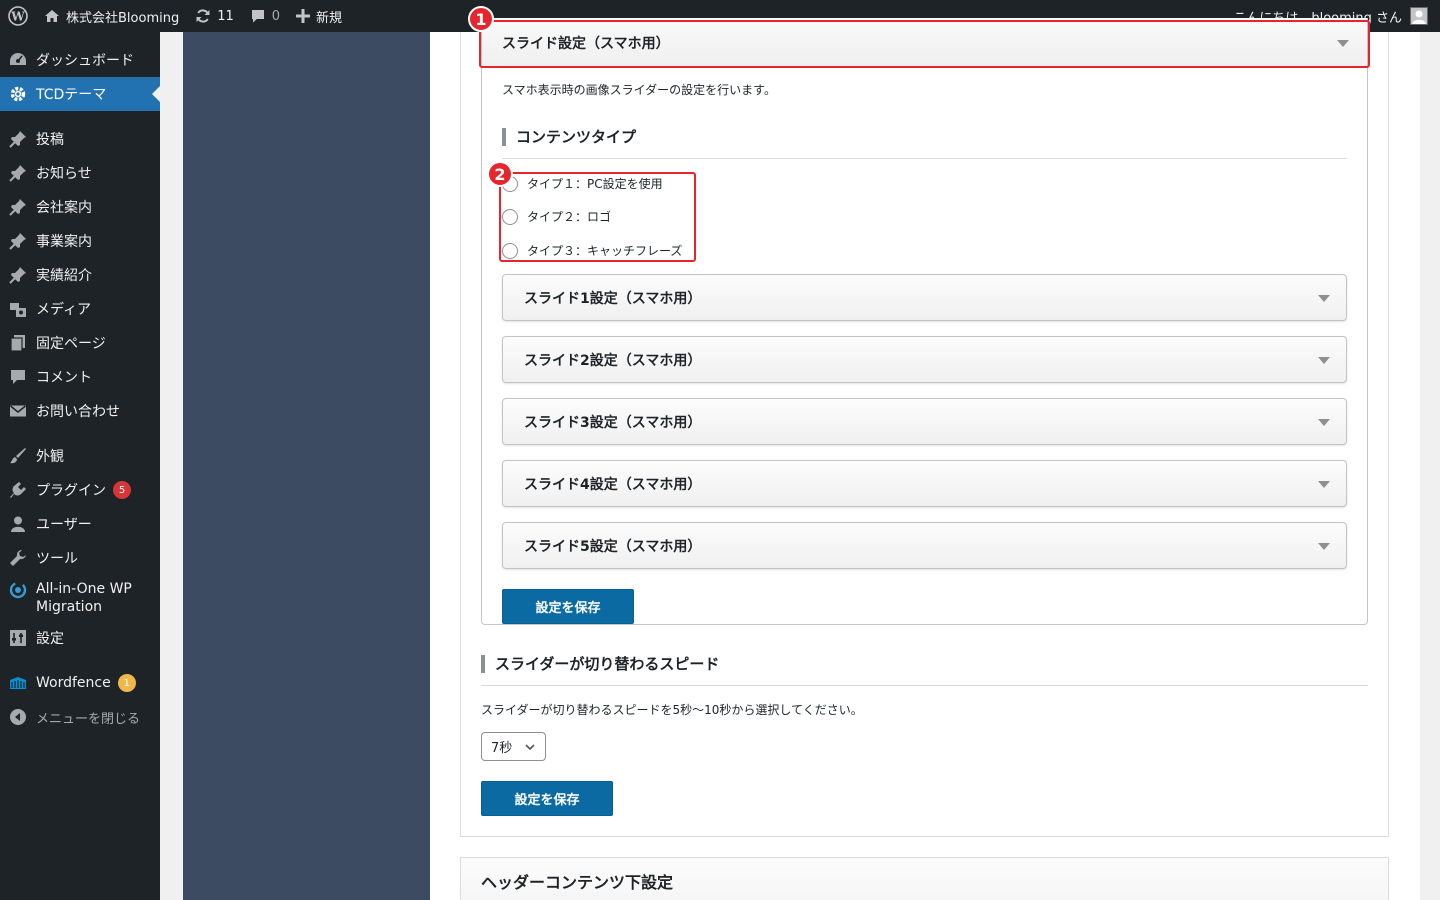 This screenshot has height=900, width=1440. What do you see at coordinates (80, 638) in the screenshot?
I see `sidebar-item-settings: 設定` at bounding box center [80, 638].